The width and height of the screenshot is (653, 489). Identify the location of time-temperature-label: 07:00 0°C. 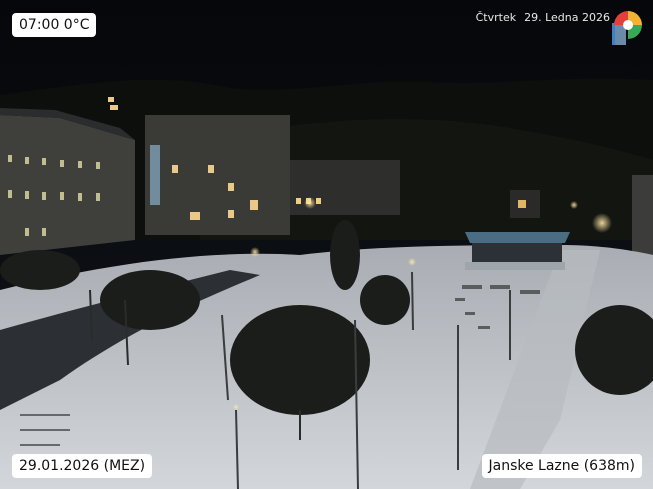
(54, 25).